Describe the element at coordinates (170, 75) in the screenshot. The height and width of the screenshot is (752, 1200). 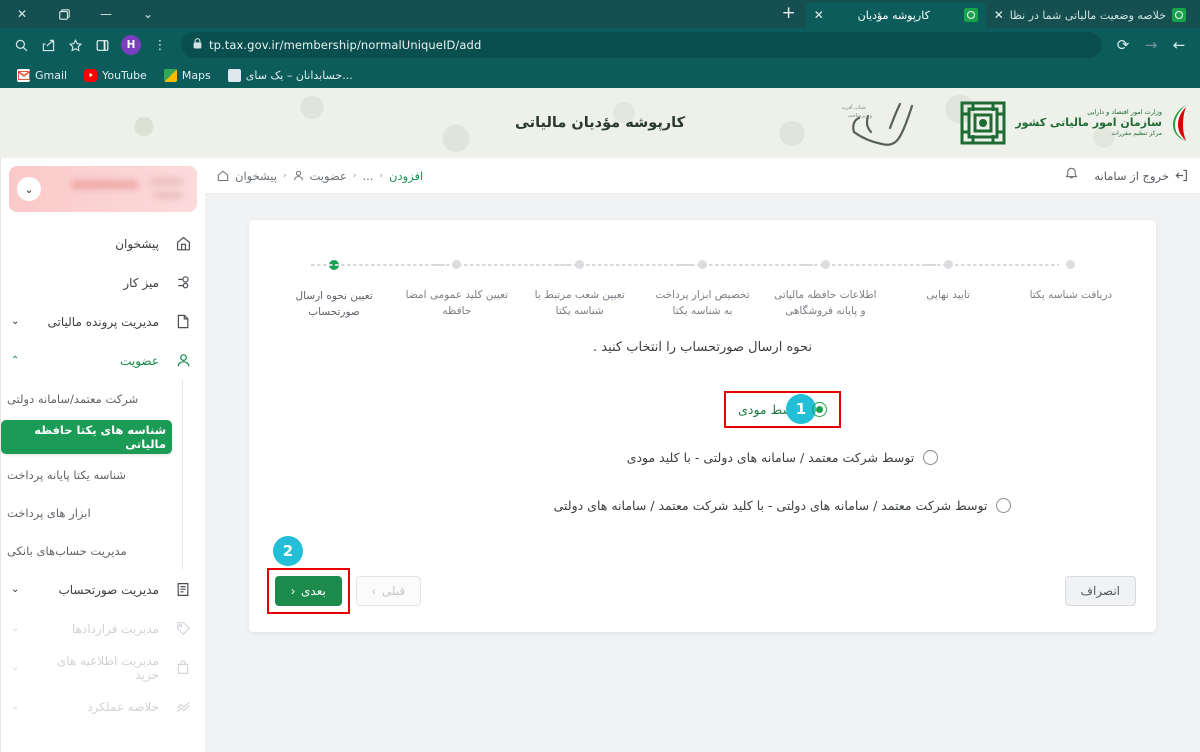
I see `maps-icon` at that location.